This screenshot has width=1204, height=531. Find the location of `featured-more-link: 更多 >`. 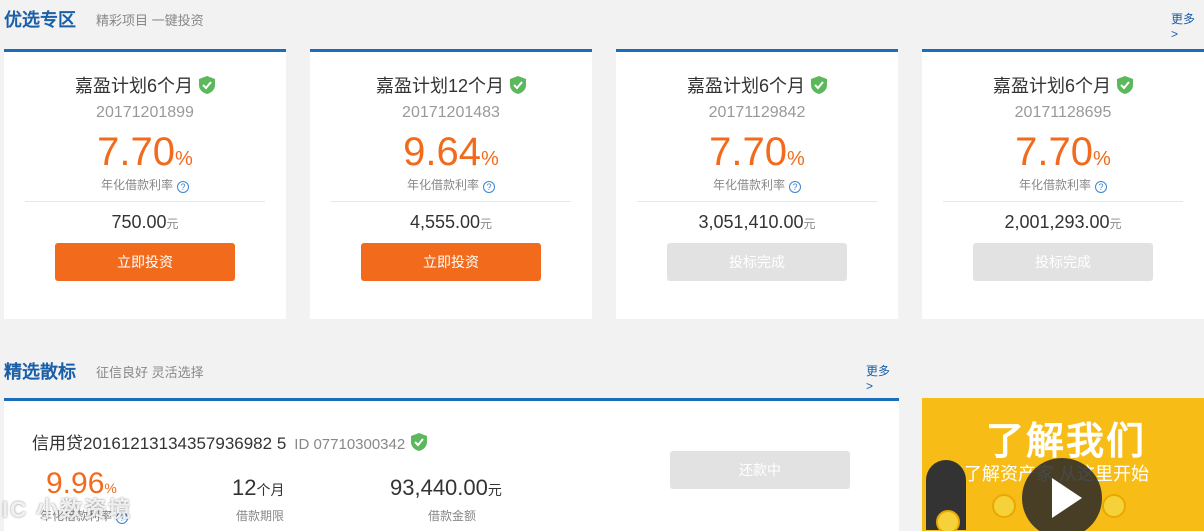

featured-more-link: 更多 > is located at coordinates (1187, 25).